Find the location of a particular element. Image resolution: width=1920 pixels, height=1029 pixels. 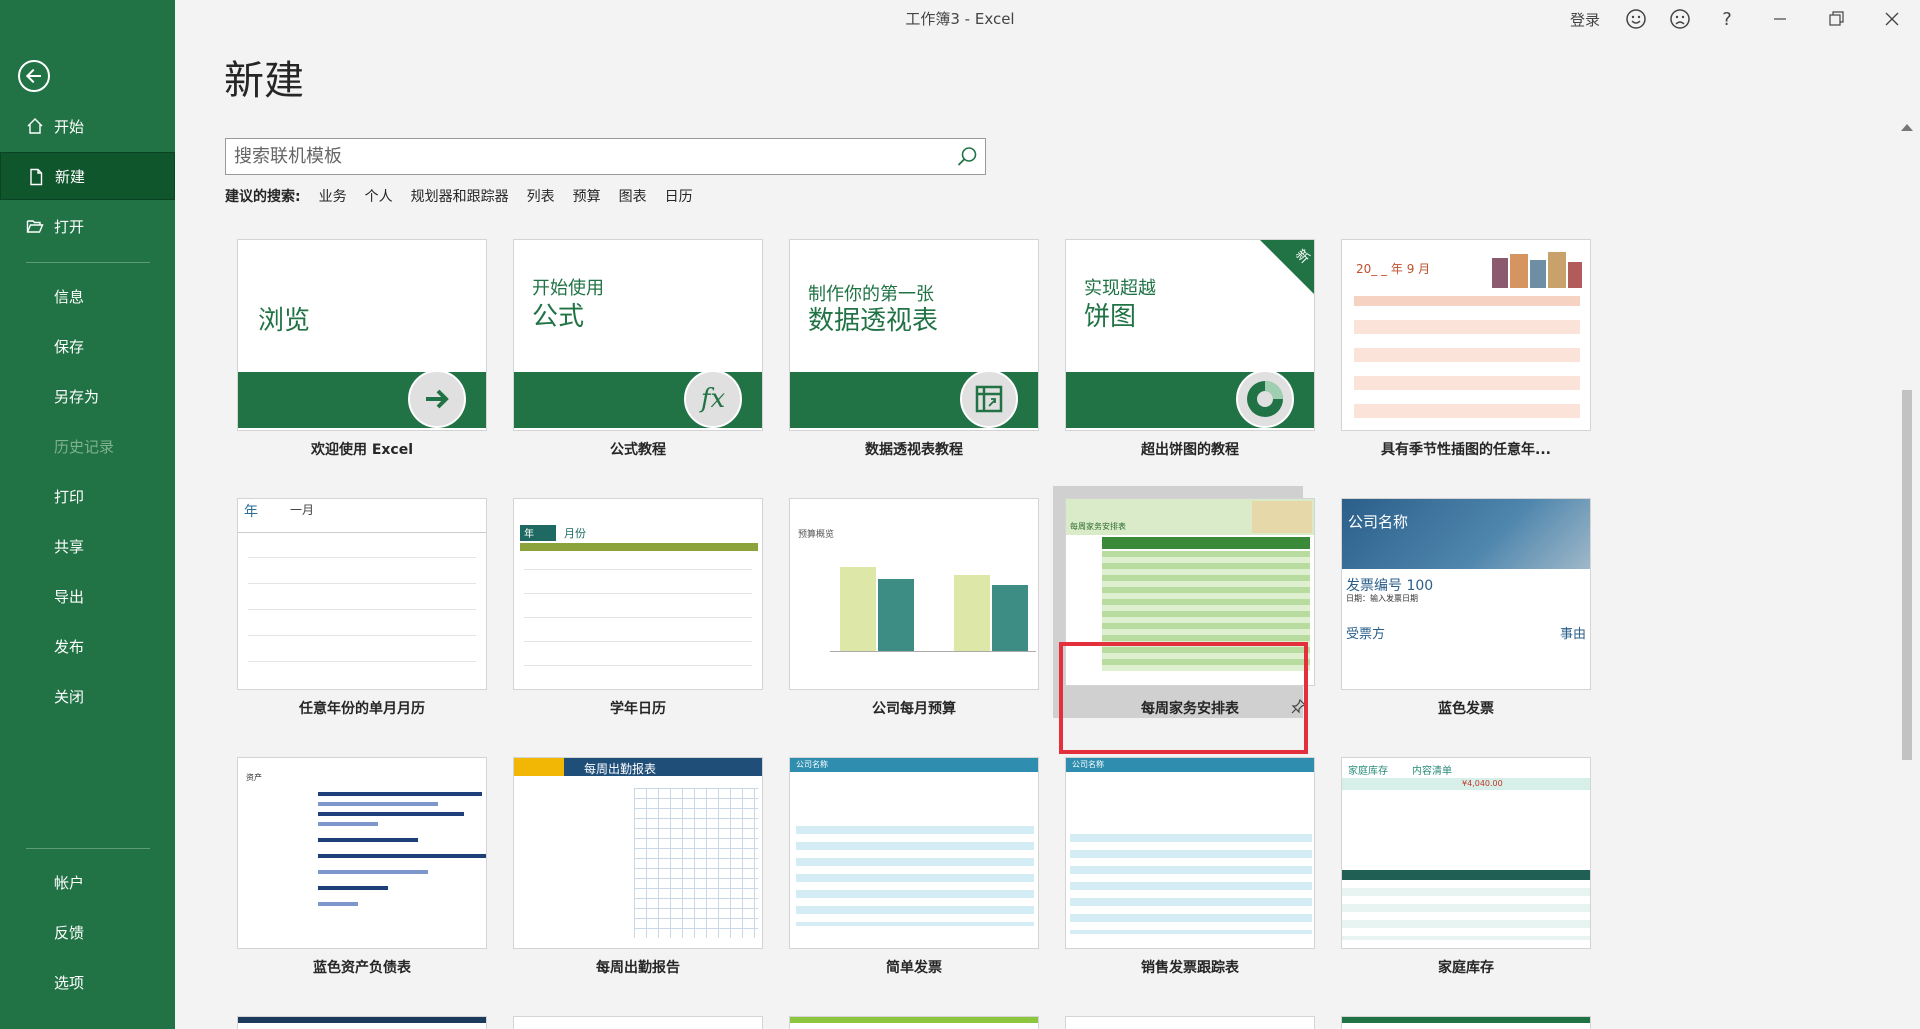

back-arrow-icon is located at coordinates (34, 76).